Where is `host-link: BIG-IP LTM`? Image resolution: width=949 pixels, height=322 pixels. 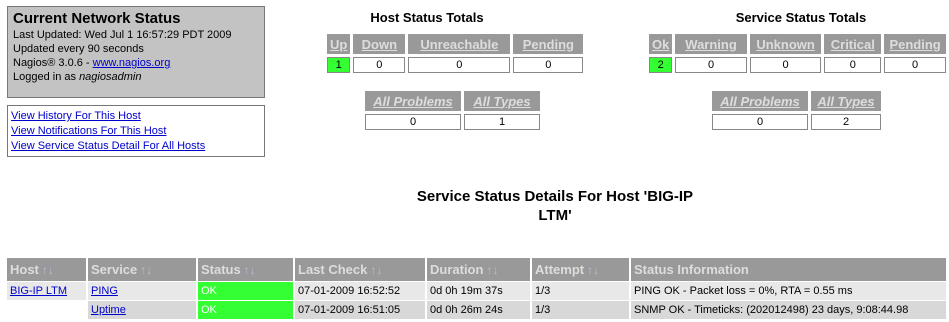 host-link: BIG-IP LTM is located at coordinates (38, 291).